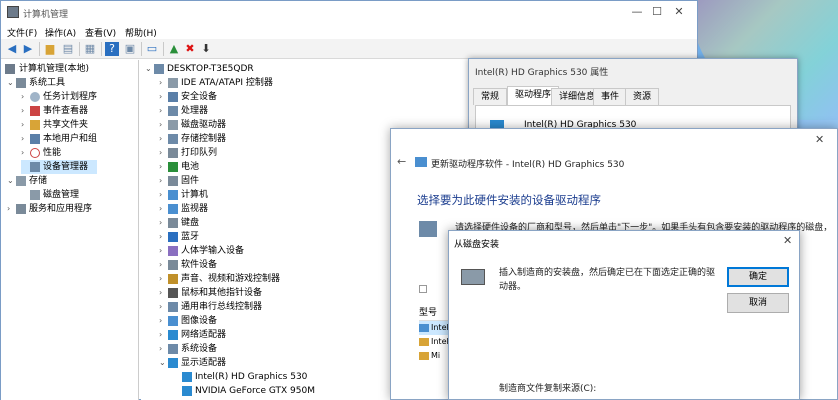  Describe the element at coordinates (758, 303) in the screenshot. I see `cancel-button: 取消` at that location.